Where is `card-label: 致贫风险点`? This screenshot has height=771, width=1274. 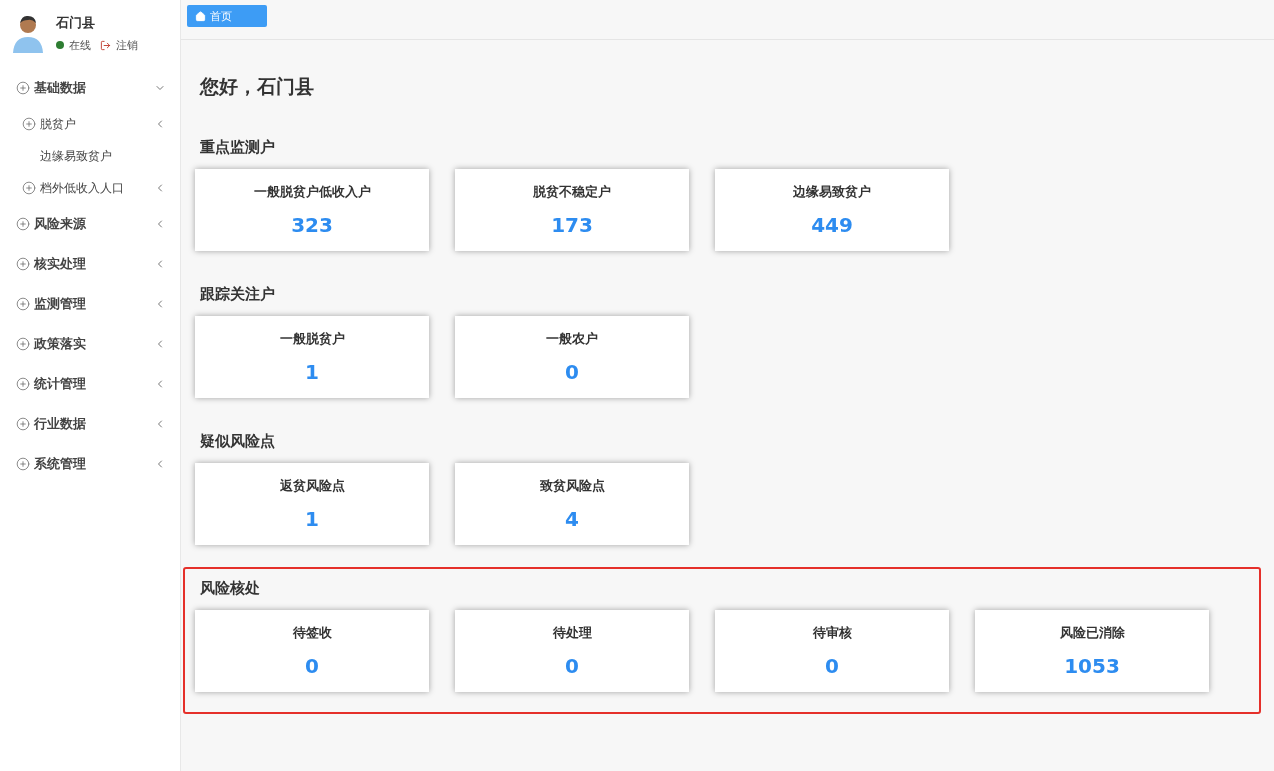
card-label: 致贫风险点 is located at coordinates (572, 486).